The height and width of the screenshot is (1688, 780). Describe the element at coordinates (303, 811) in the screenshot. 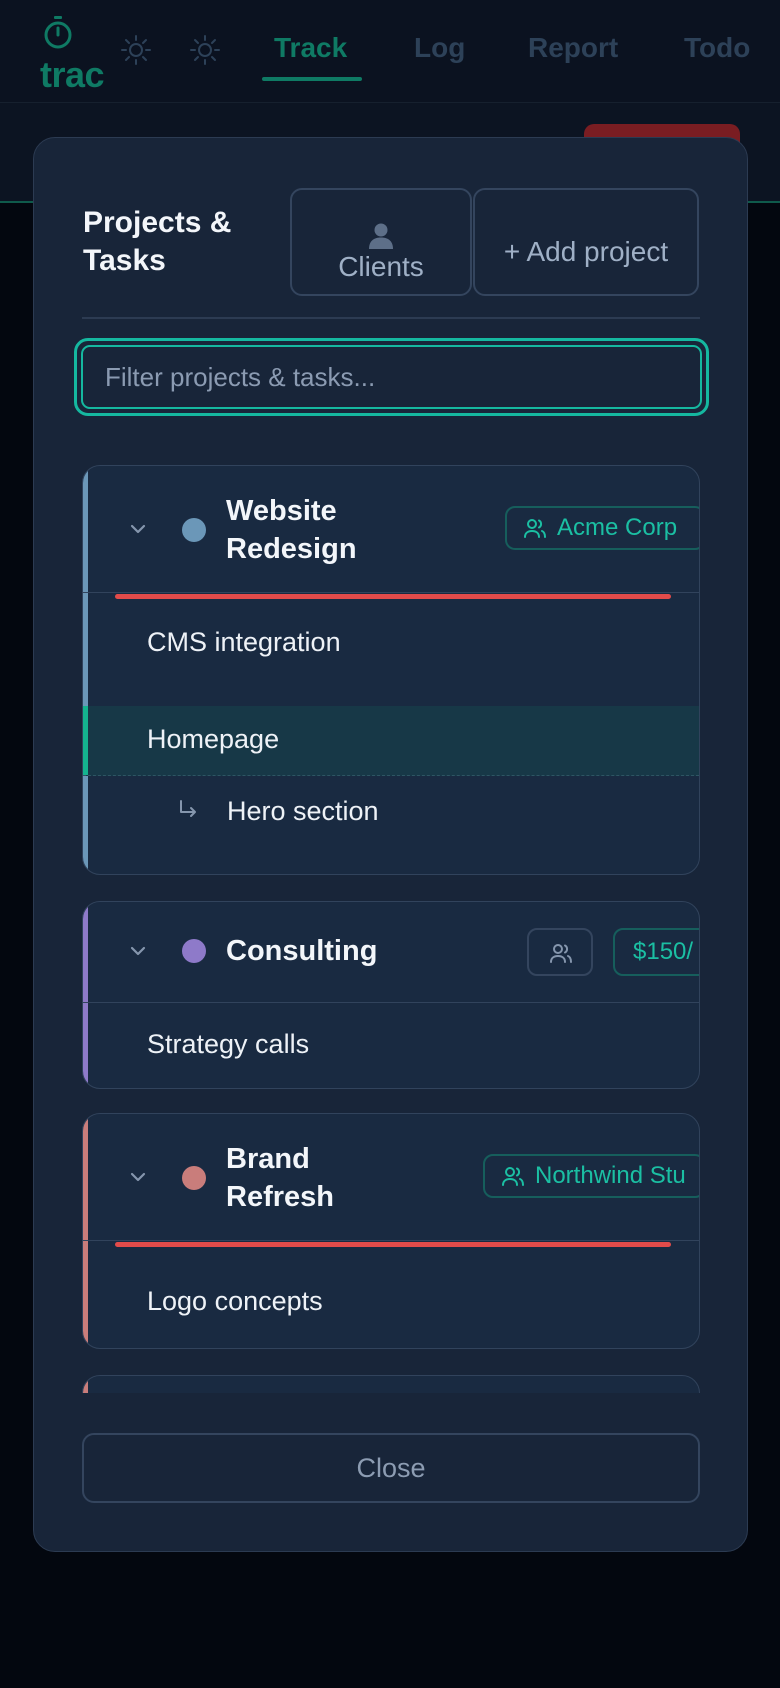

I see `subtask-label: Hero section` at that location.